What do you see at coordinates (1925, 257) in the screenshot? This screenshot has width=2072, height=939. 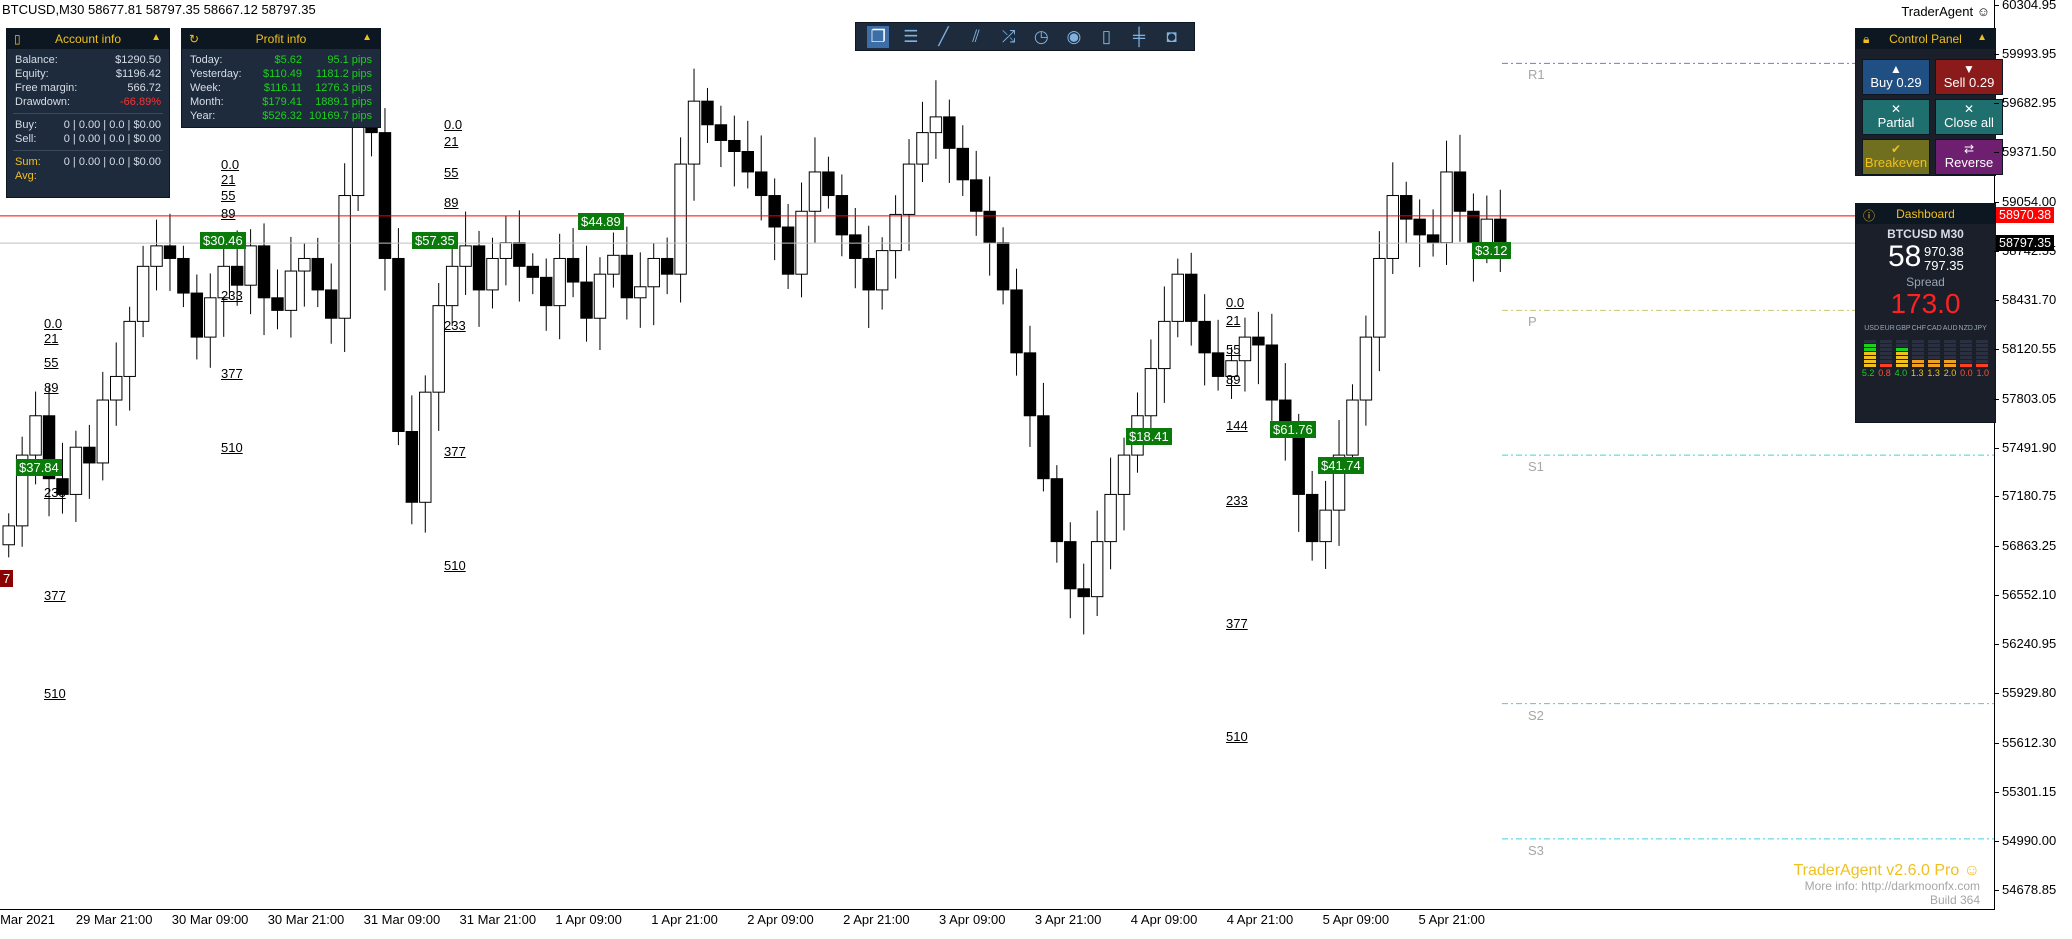 I see `dashboard-price: 58 970.38 797.35` at bounding box center [1925, 257].